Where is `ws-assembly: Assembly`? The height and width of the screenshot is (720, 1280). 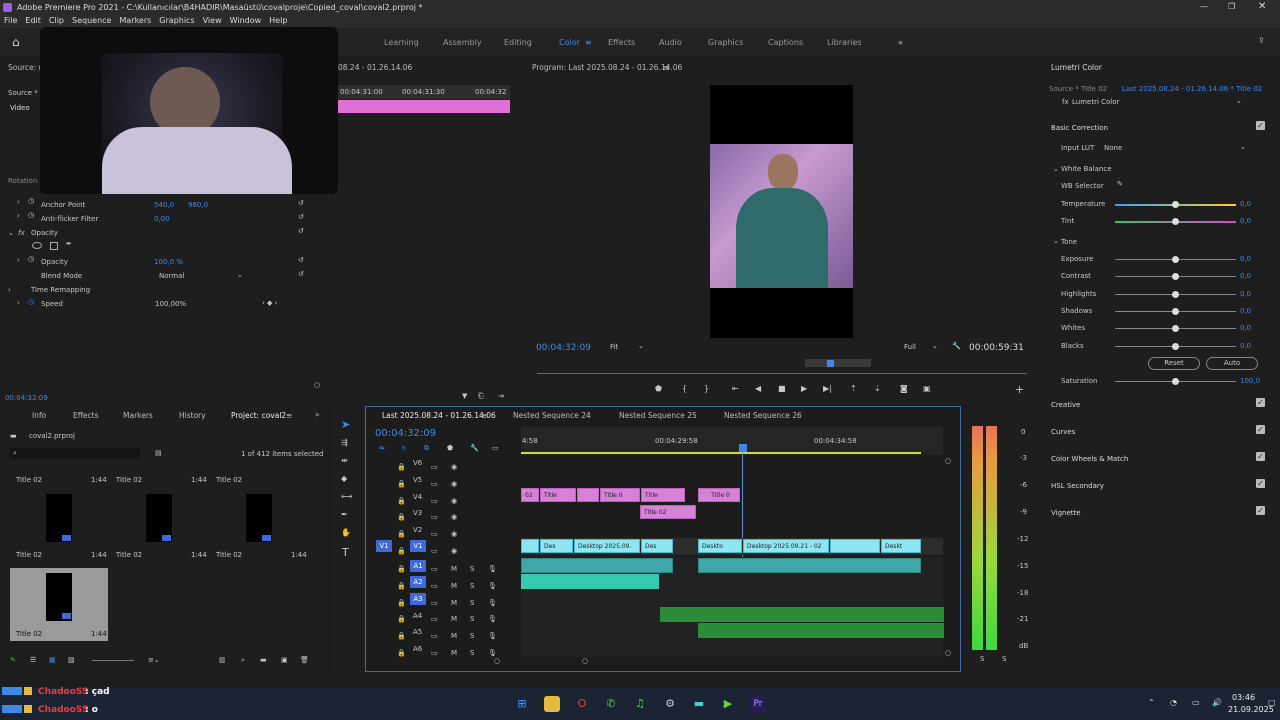
ws-assembly: Assembly is located at coordinates (462, 42).